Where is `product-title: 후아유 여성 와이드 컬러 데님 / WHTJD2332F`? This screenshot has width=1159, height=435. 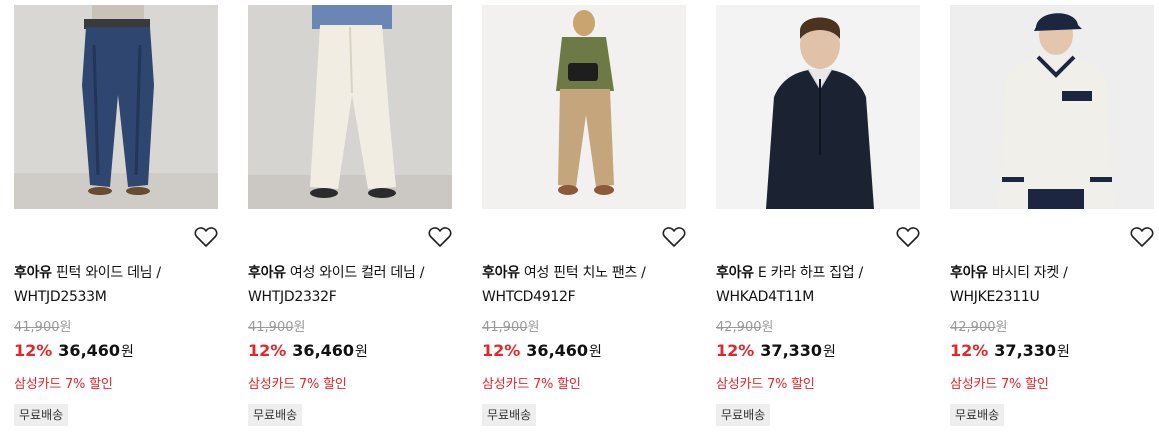 product-title: 후아유 여성 와이드 컬러 데님 / WHTJD2332F is located at coordinates (353, 285).